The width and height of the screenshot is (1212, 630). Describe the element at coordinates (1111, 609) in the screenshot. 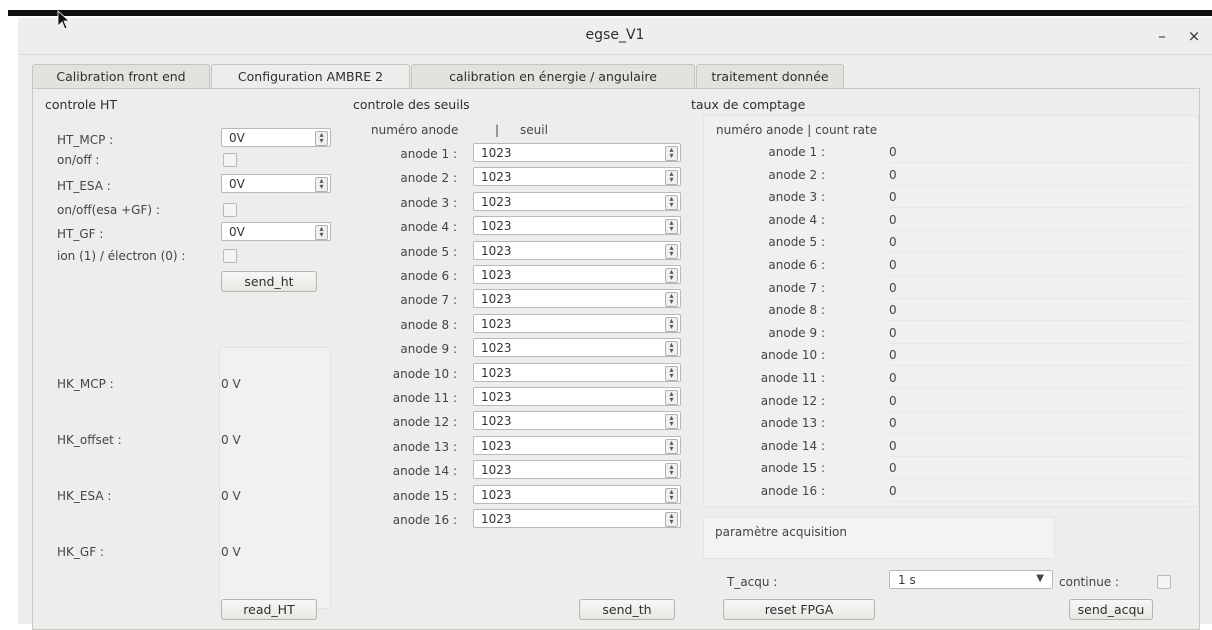

I see `send-acqu-button: send_acqu` at that location.